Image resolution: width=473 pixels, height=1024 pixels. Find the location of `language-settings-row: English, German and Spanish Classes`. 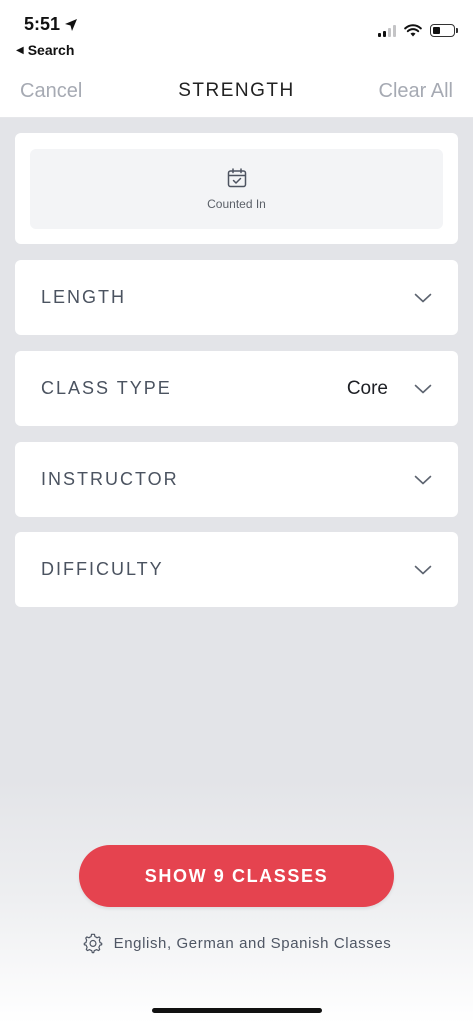

language-settings-row: English, German and Spanish Classes is located at coordinates (236, 943).